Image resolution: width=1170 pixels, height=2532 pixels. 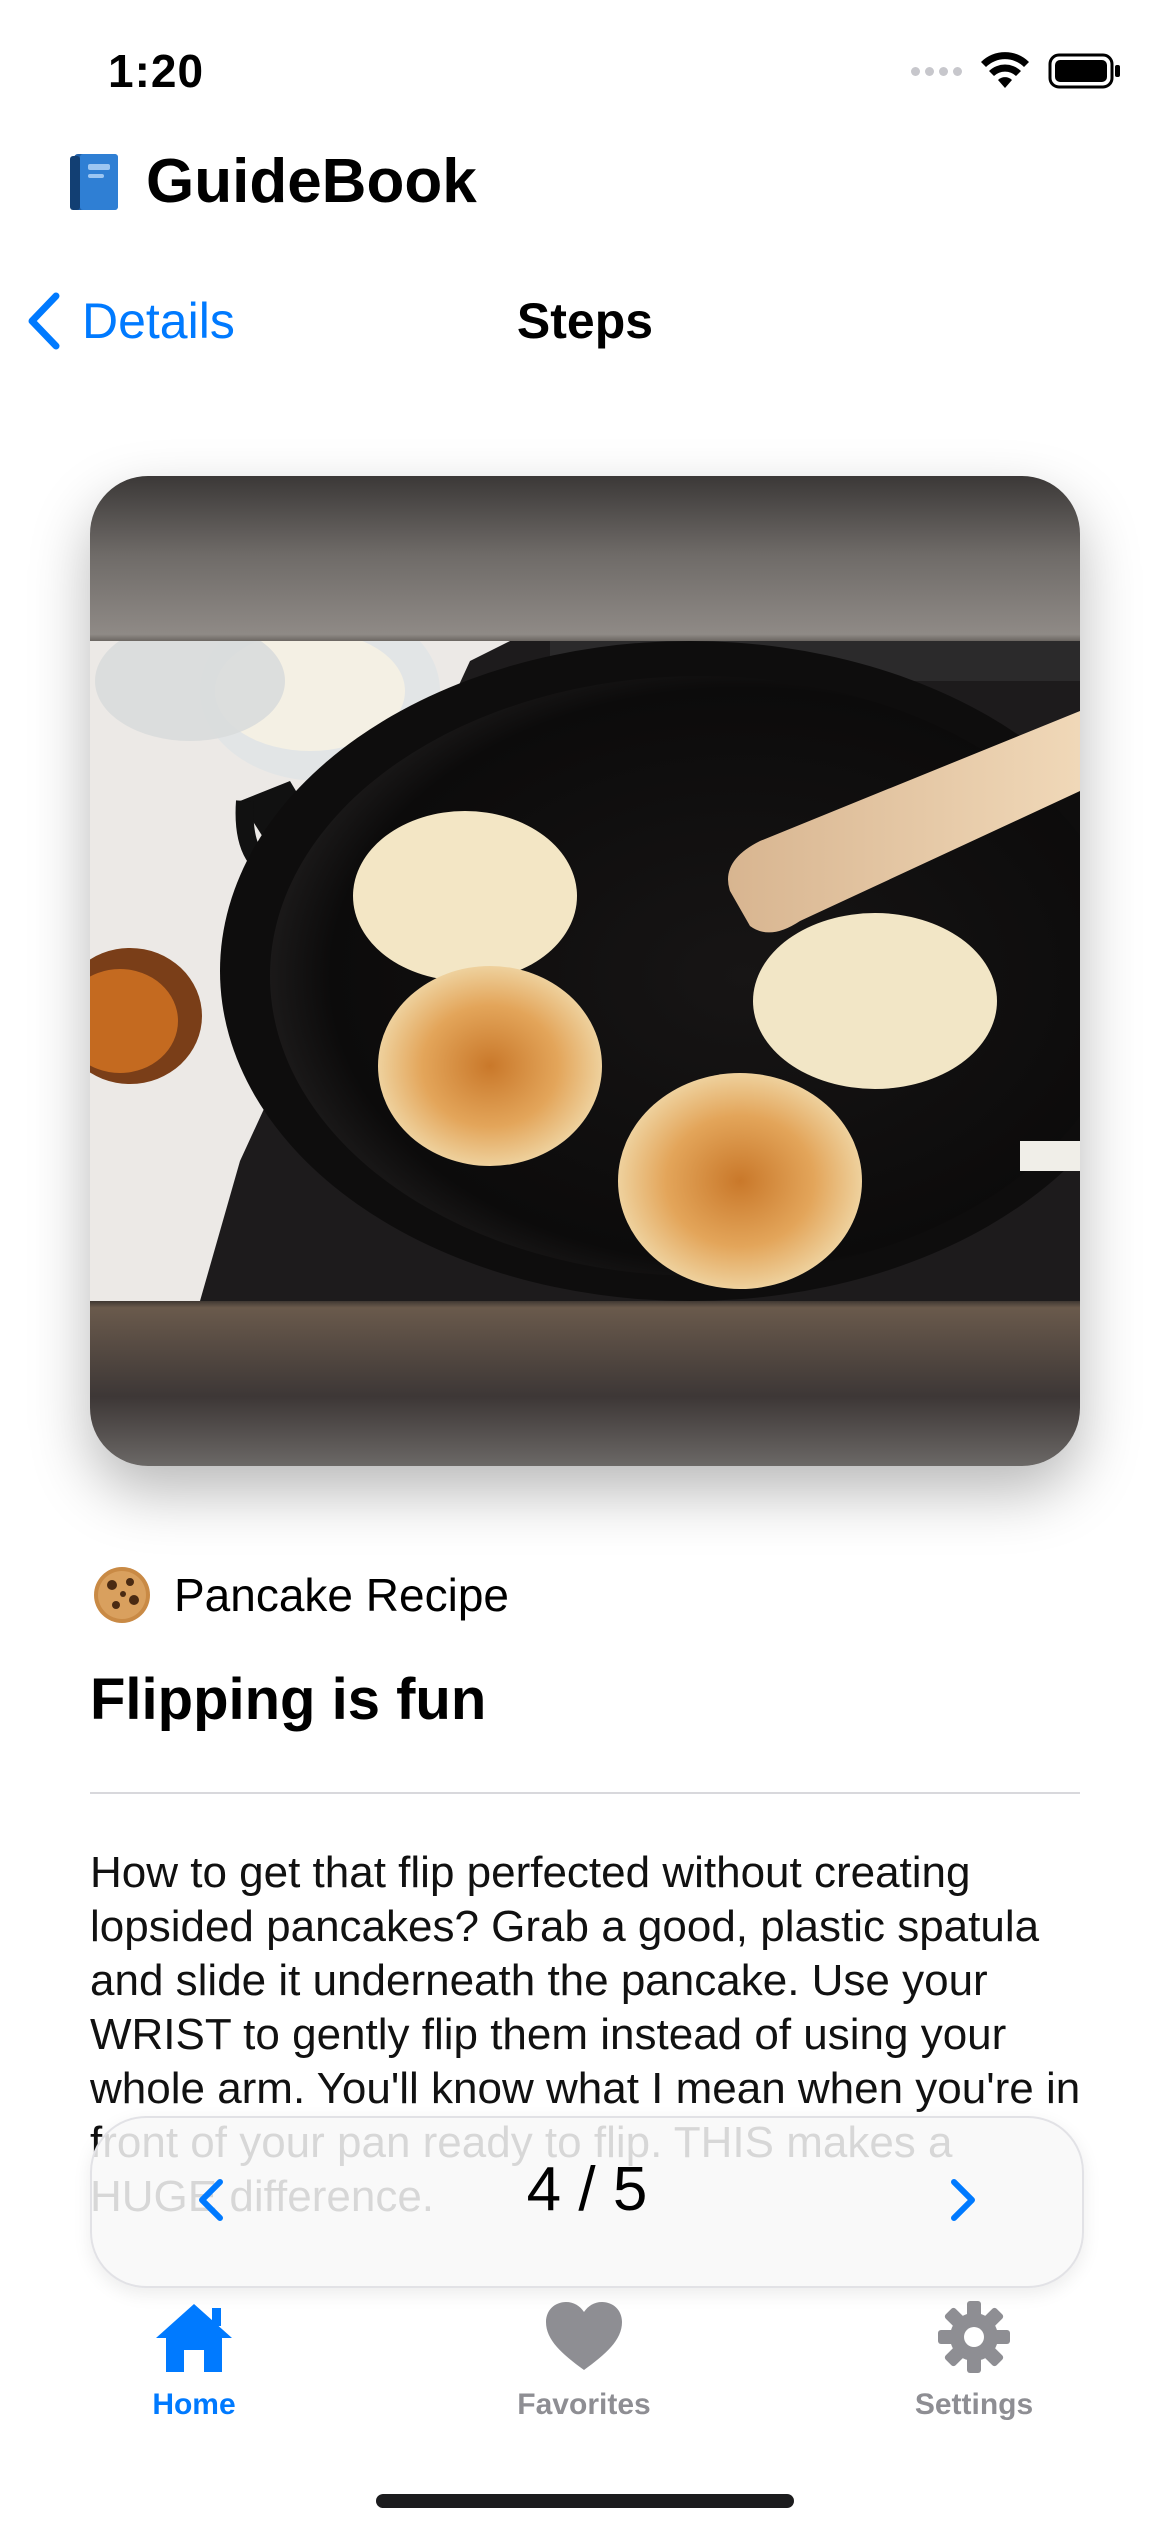 What do you see at coordinates (585, 1793) in the screenshot?
I see `divider` at bounding box center [585, 1793].